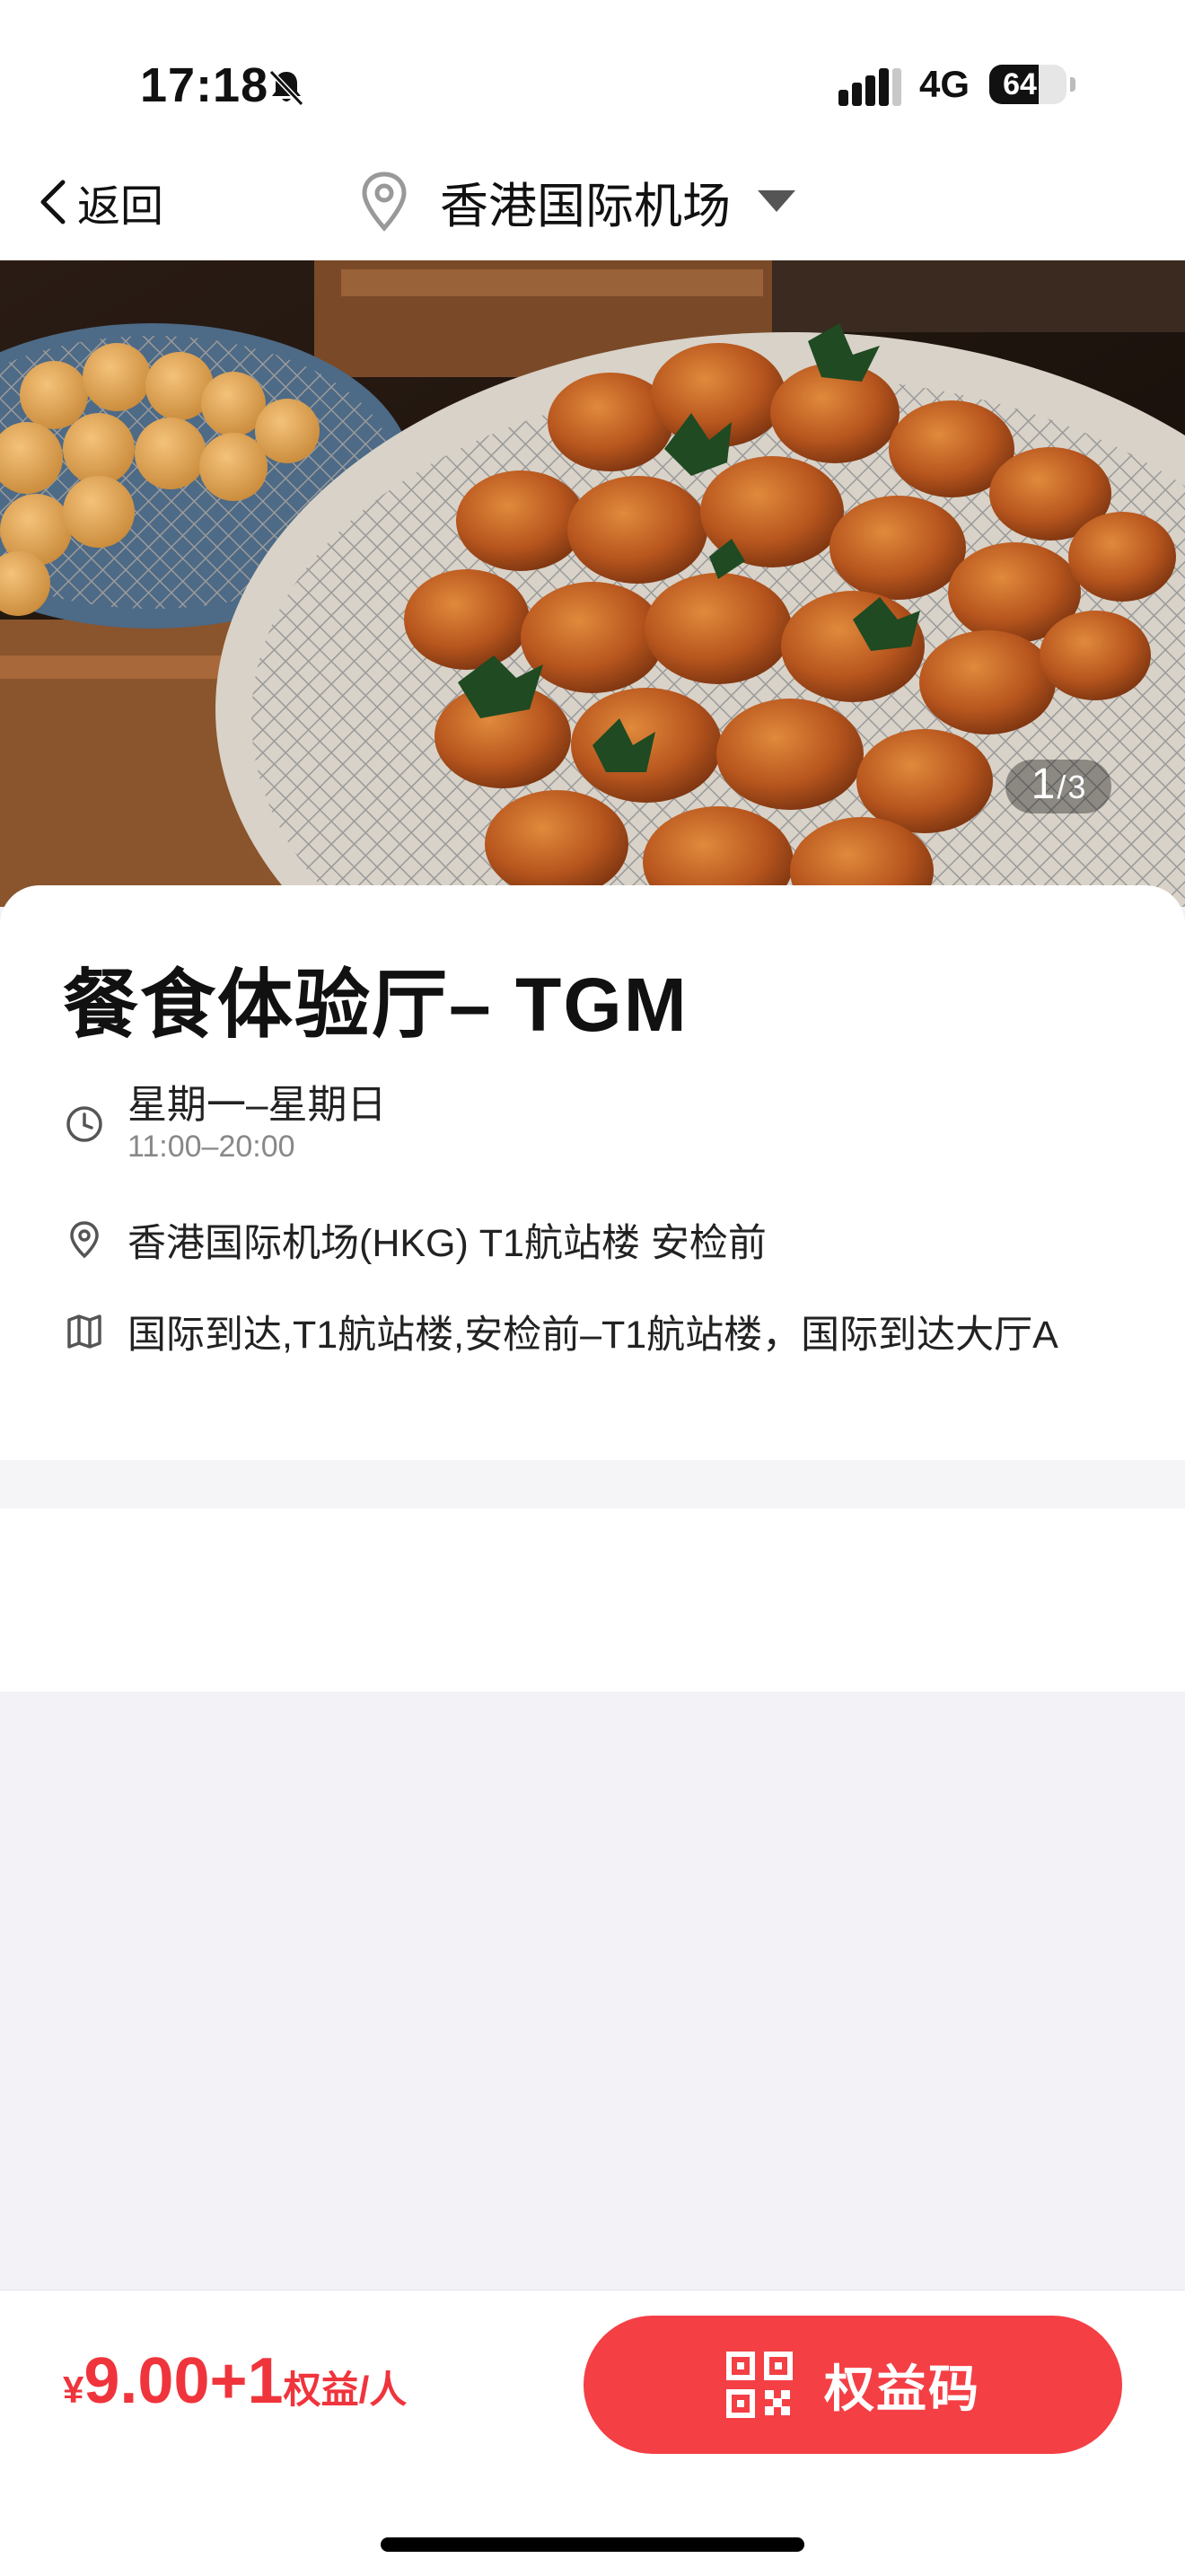 The height and width of the screenshot is (2576, 1185). What do you see at coordinates (345, 2390) in the screenshot?
I see `price-unit: 权益/人` at bounding box center [345, 2390].